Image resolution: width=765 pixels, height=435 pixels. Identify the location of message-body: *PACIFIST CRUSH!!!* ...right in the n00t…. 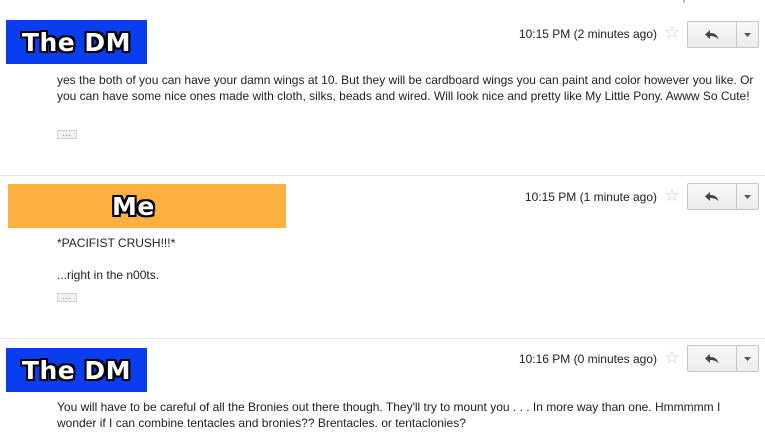
(407, 259).